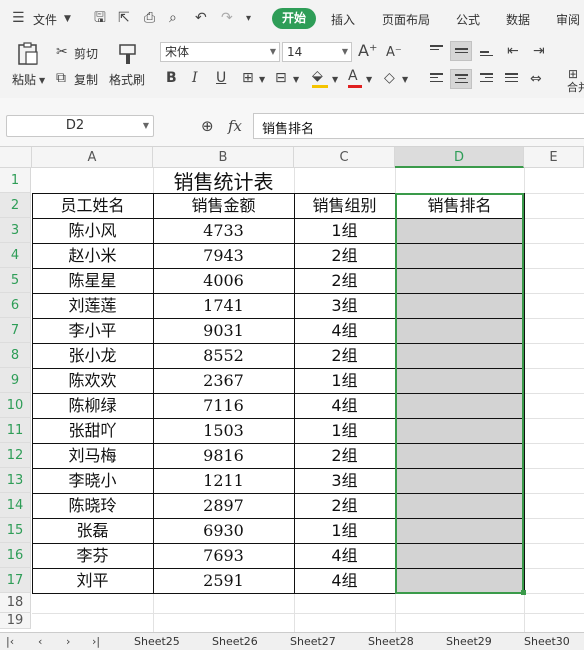  I want to click on align-bottom-button, so click(487, 51).